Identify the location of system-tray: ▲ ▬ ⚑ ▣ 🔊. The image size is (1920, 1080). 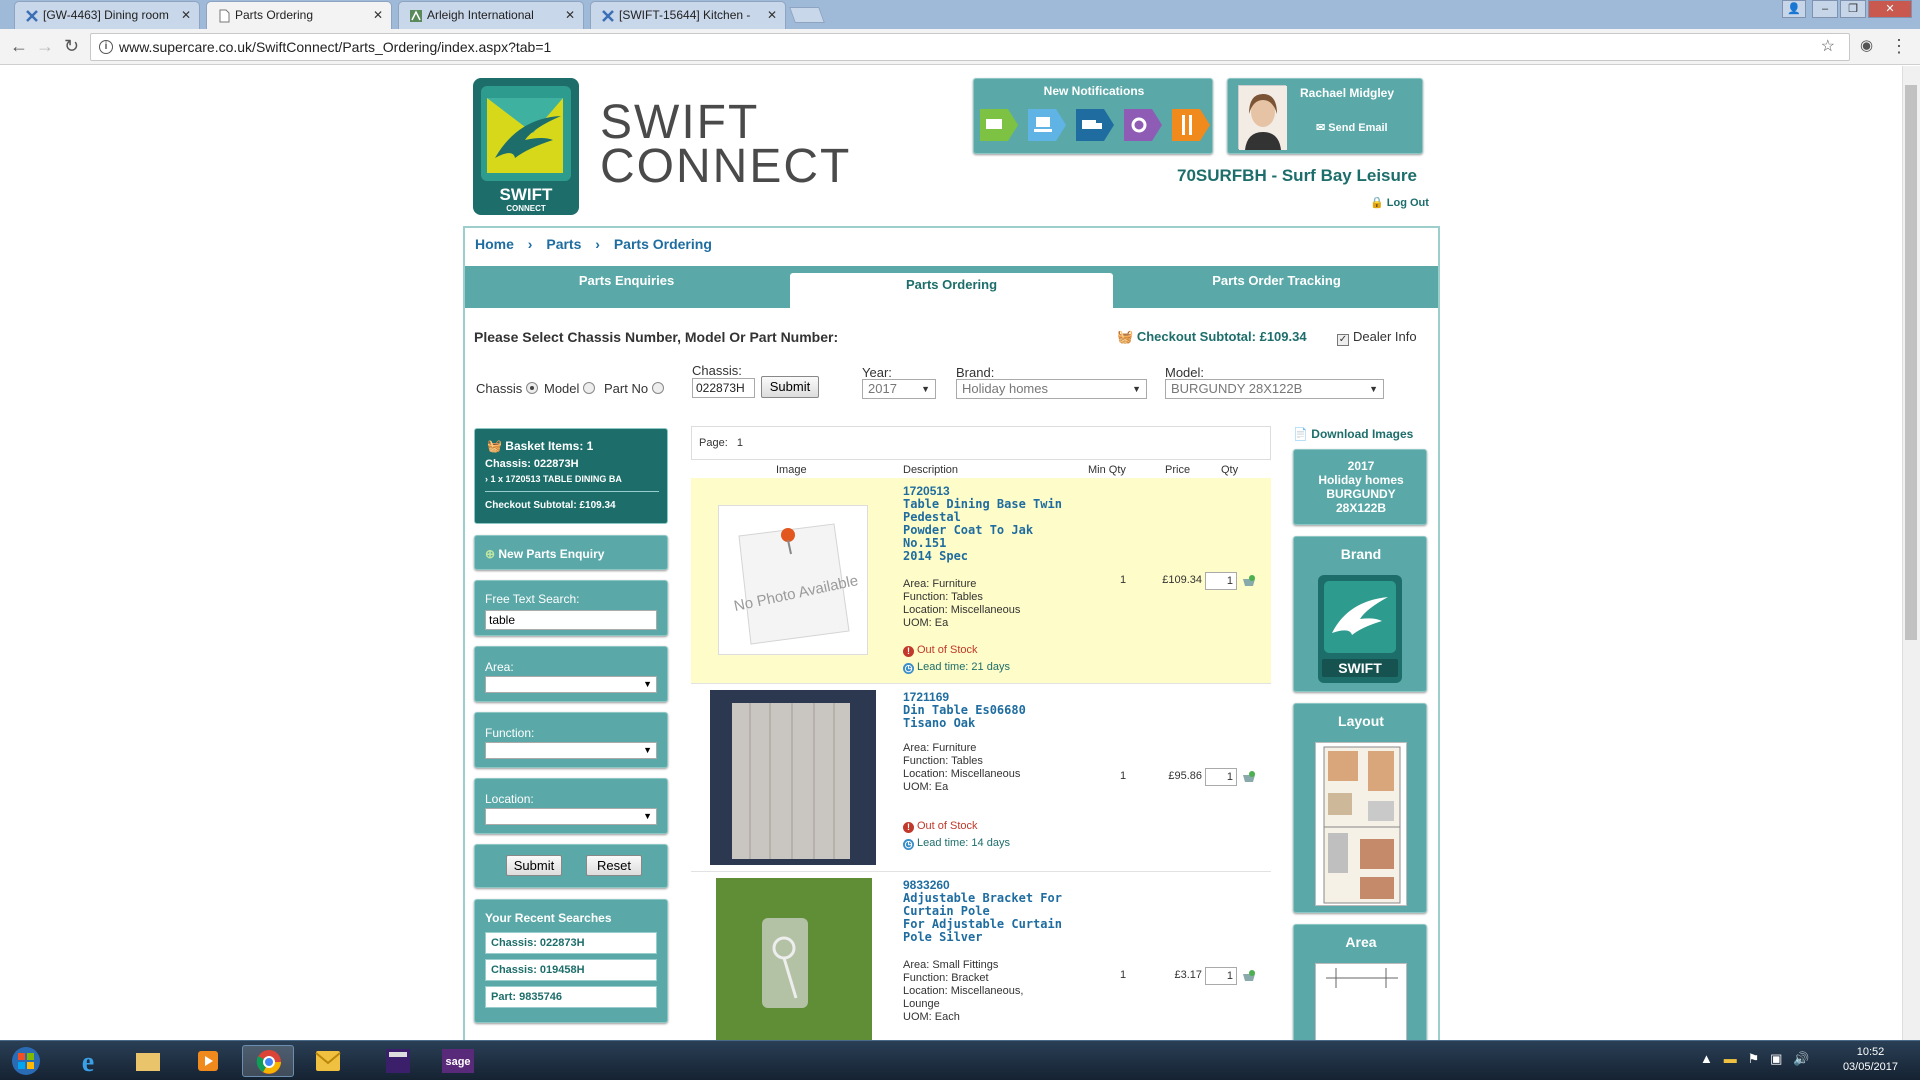
(1754, 1059).